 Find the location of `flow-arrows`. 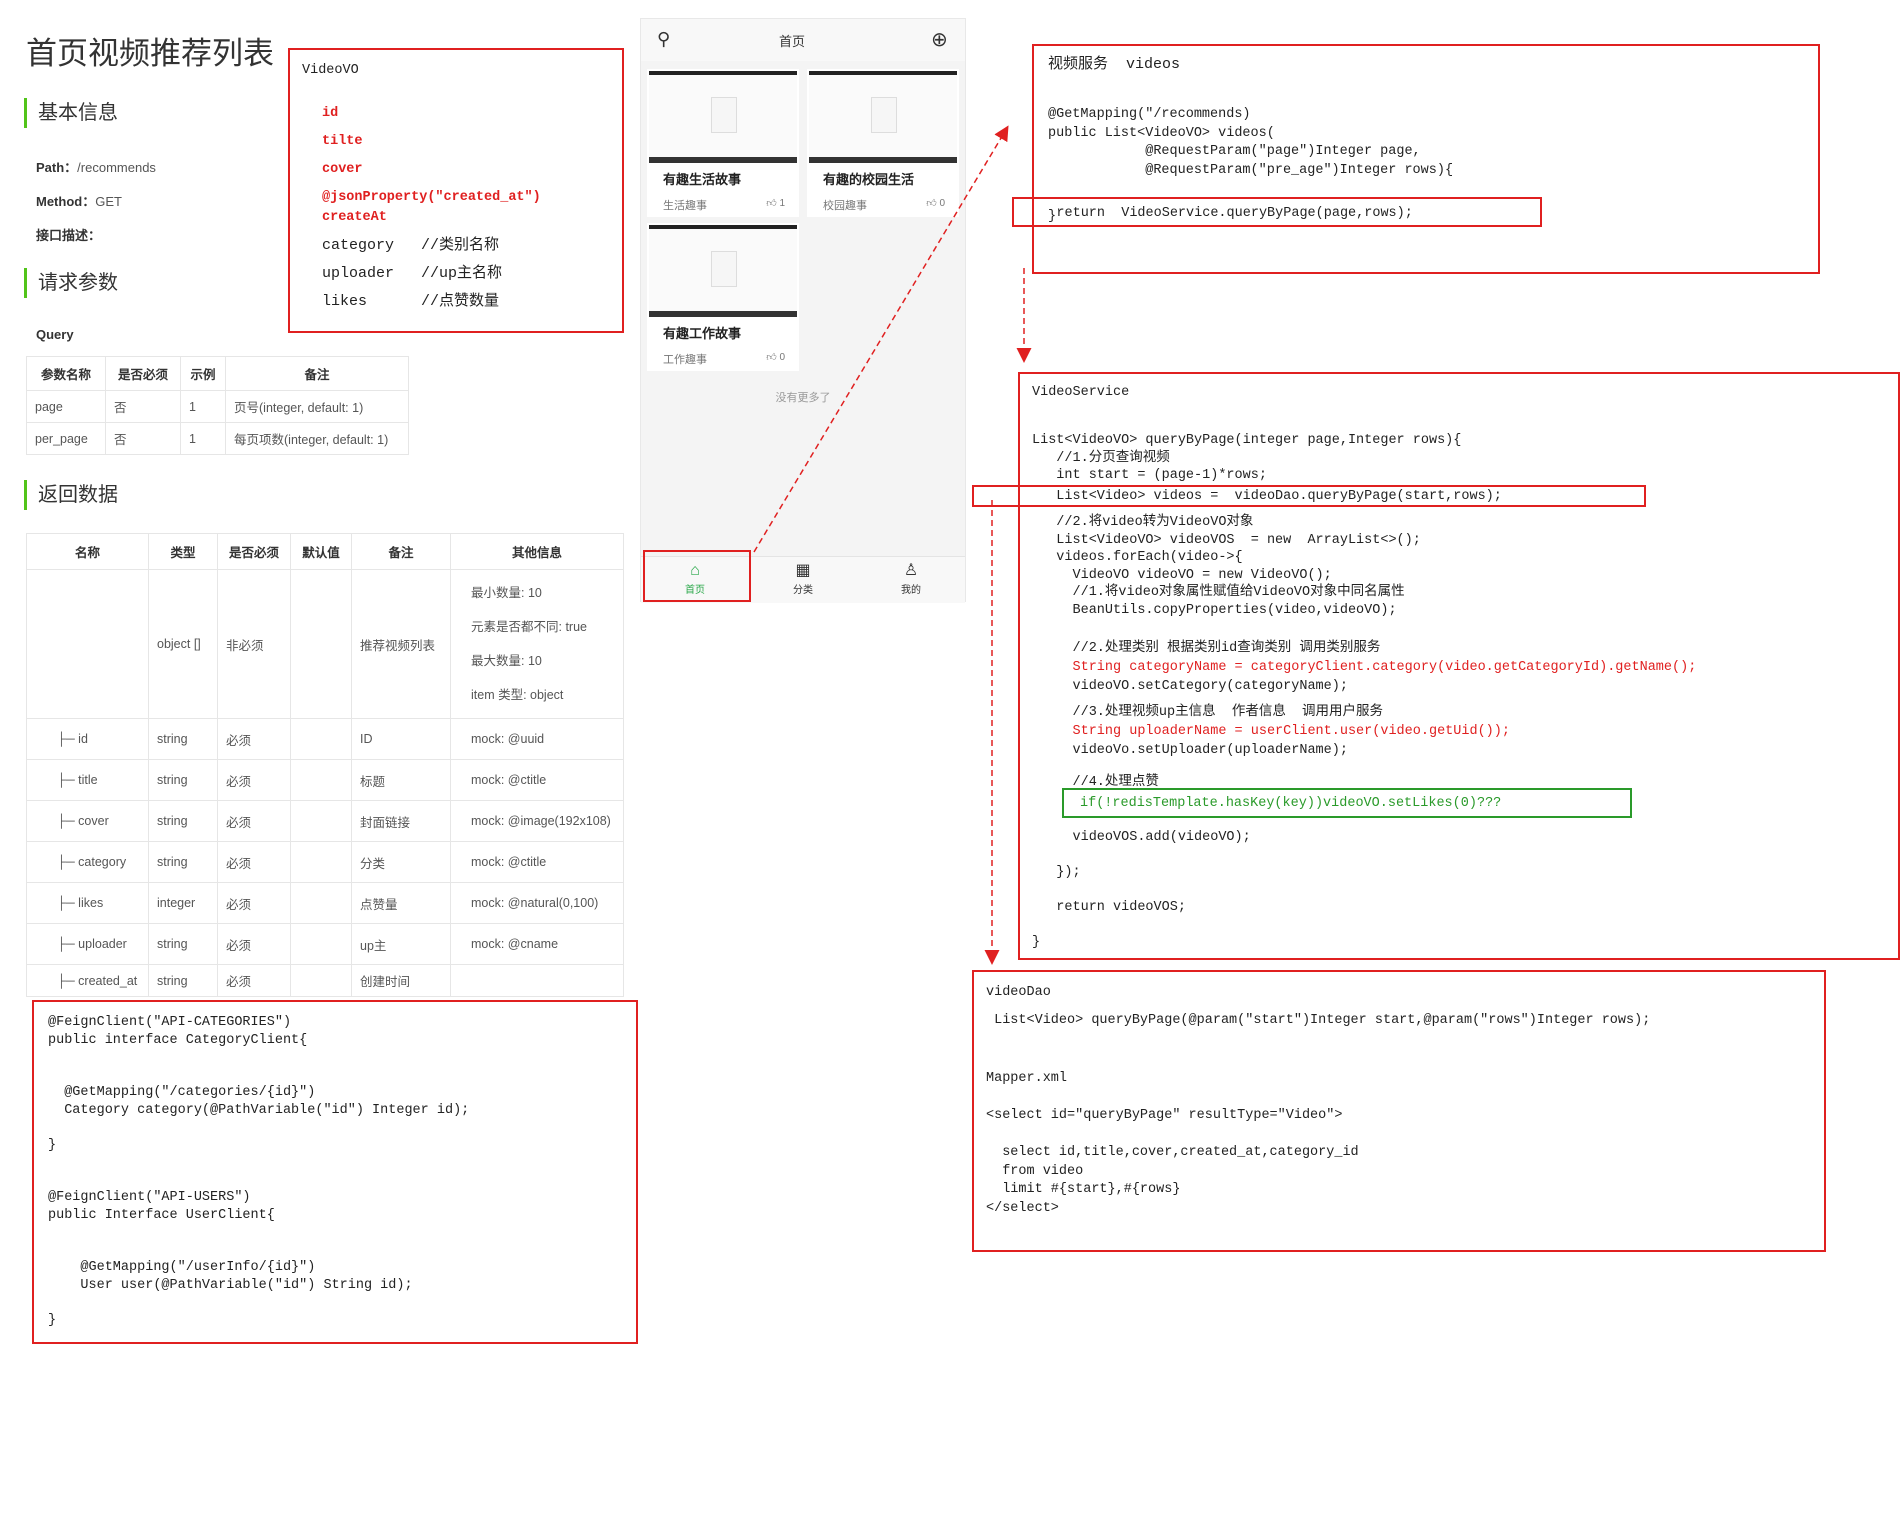

flow-arrows is located at coordinates (892, 545).